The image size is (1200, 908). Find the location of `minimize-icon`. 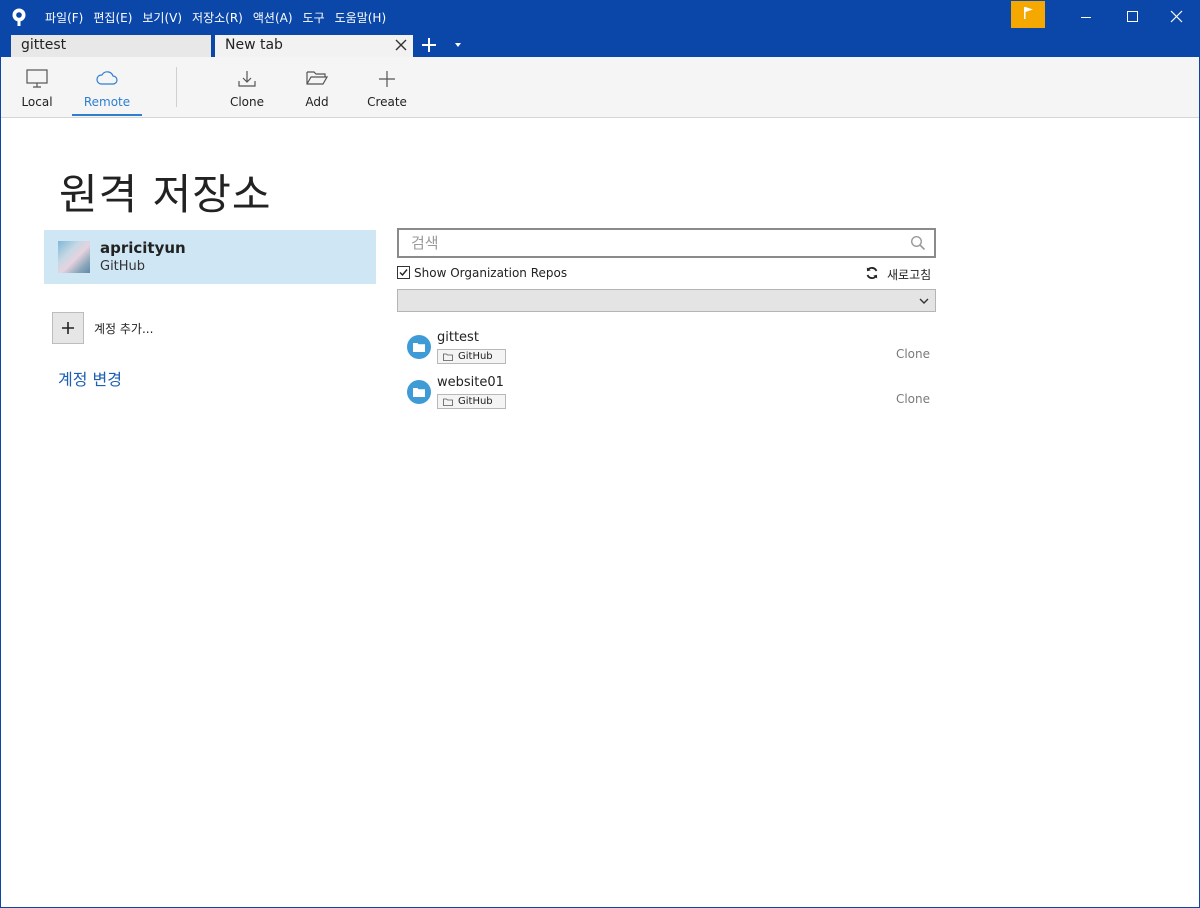

minimize-icon is located at coordinates (1086, 17).